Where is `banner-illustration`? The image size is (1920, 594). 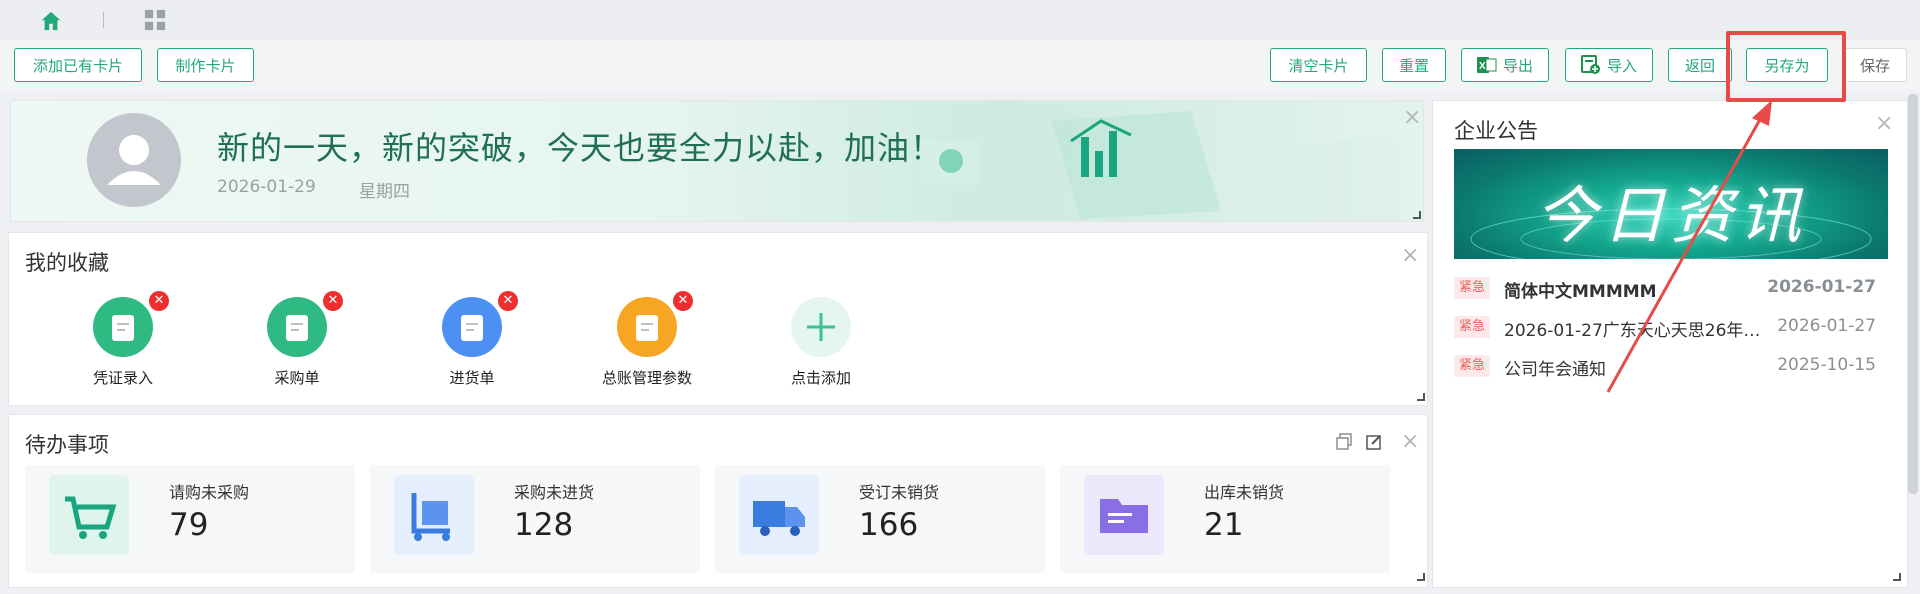
banner-illustration is located at coordinates (1161, 166).